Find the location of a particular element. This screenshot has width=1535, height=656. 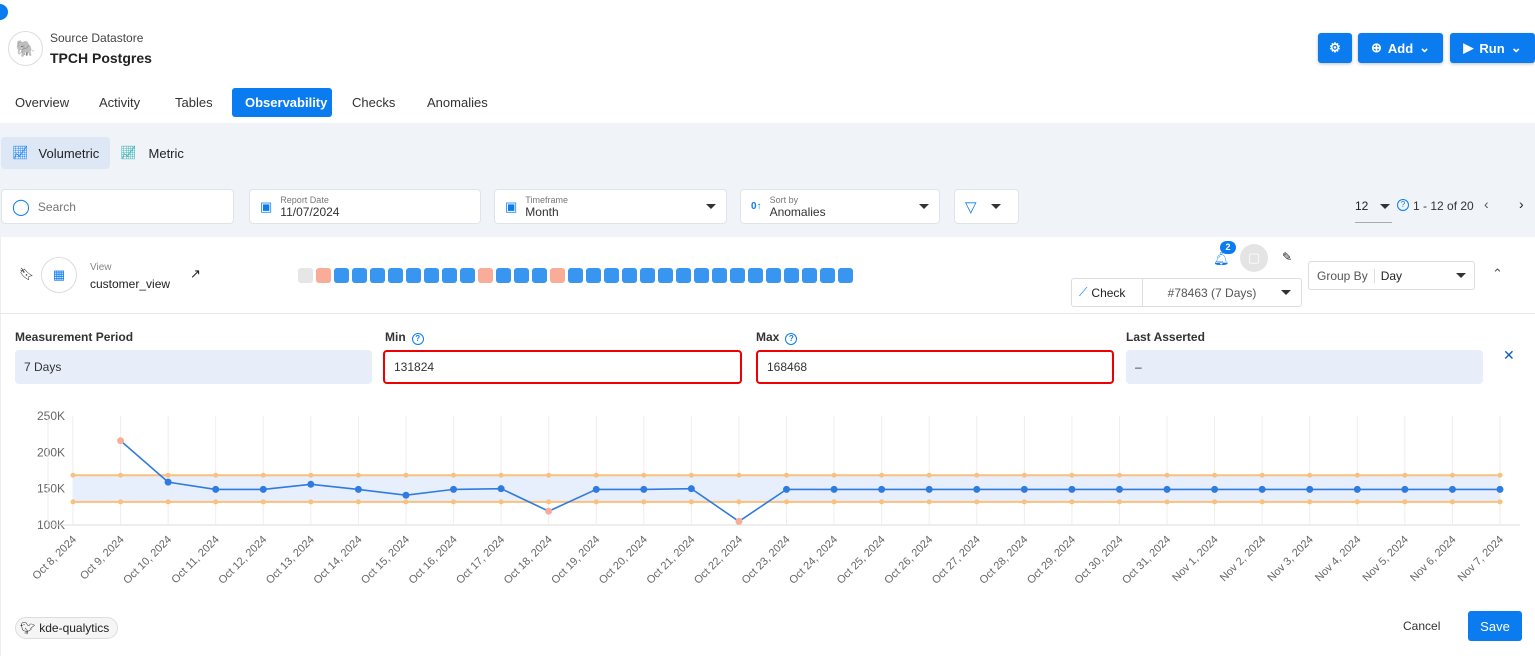

period-label: Measurement Period is located at coordinates (74, 337).